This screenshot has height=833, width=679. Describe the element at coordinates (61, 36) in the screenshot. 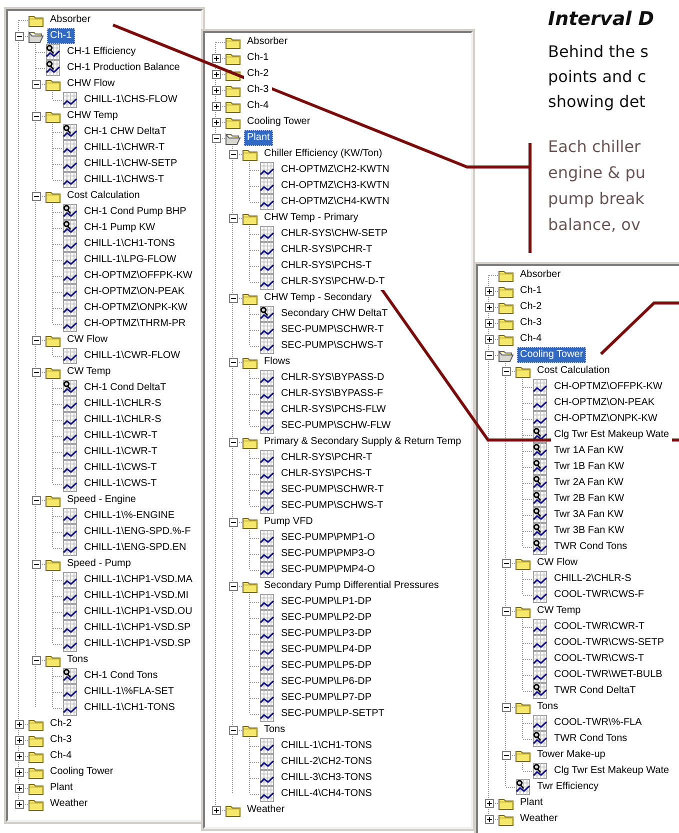

I see `tree-item: Ch-1` at that location.